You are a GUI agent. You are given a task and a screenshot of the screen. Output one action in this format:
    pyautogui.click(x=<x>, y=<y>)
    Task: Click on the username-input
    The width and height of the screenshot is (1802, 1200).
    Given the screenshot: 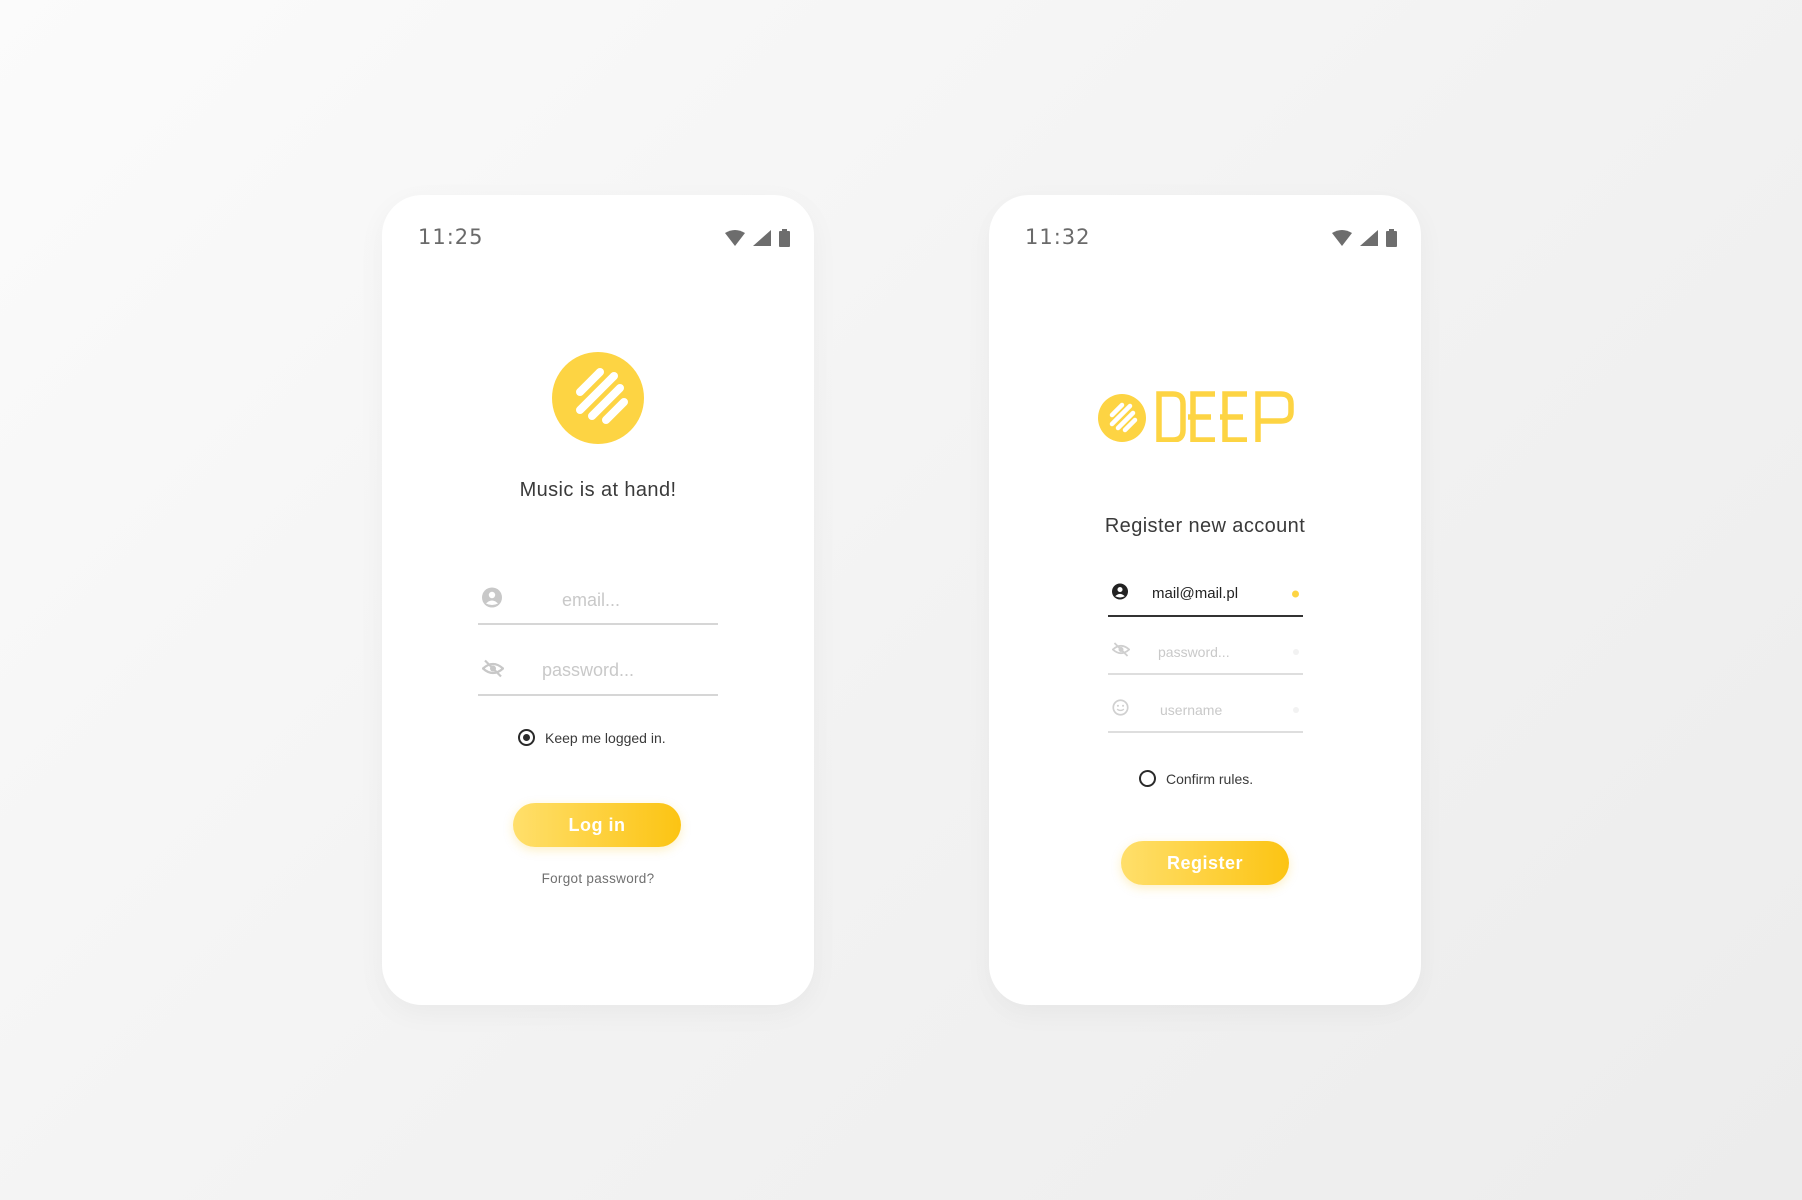 What is the action you would take?
    pyautogui.click(x=1220, y=710)
    